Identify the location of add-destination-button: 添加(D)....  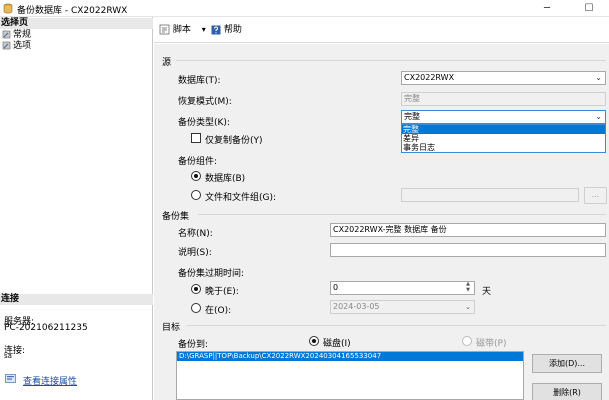
(567, 363).